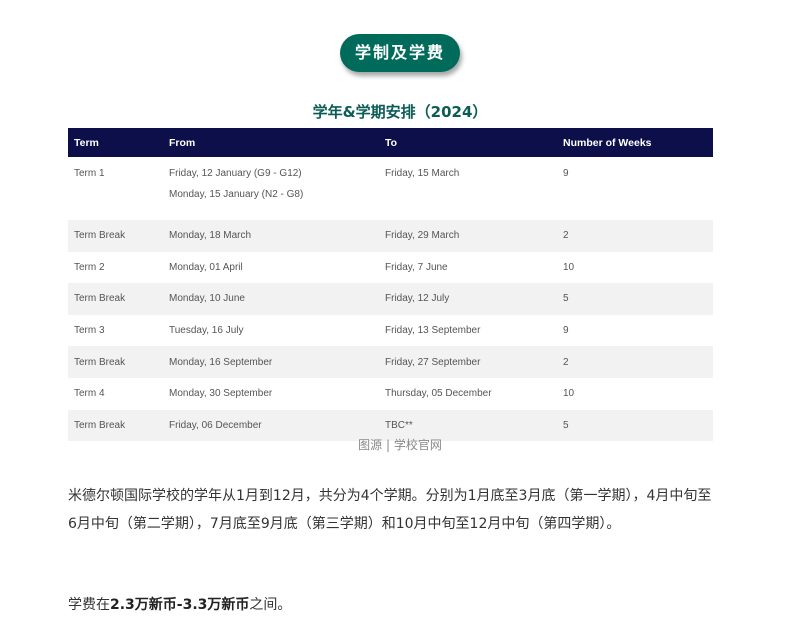  I want to click on cell-from-line2: Monday, 15 January (N2 - G8), so click(236, 194).